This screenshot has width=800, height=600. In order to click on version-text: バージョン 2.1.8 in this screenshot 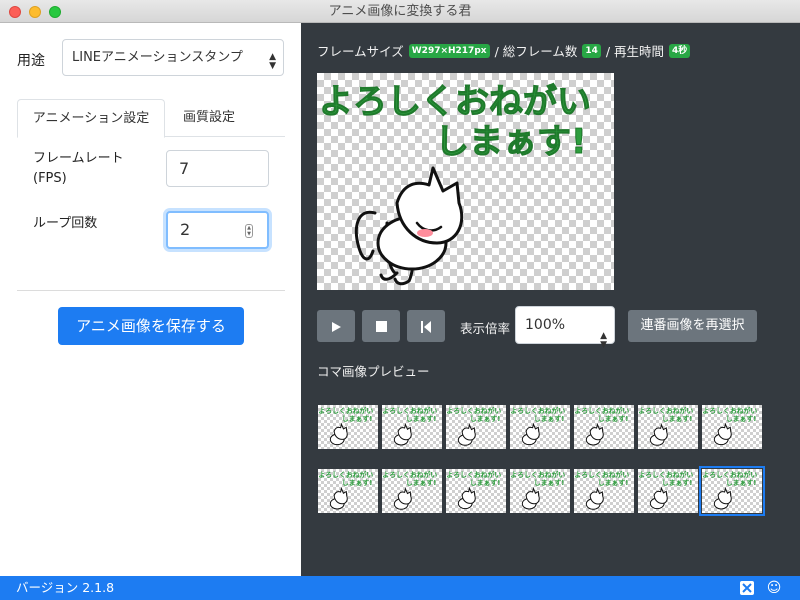, I will do `click(65, 587)`.